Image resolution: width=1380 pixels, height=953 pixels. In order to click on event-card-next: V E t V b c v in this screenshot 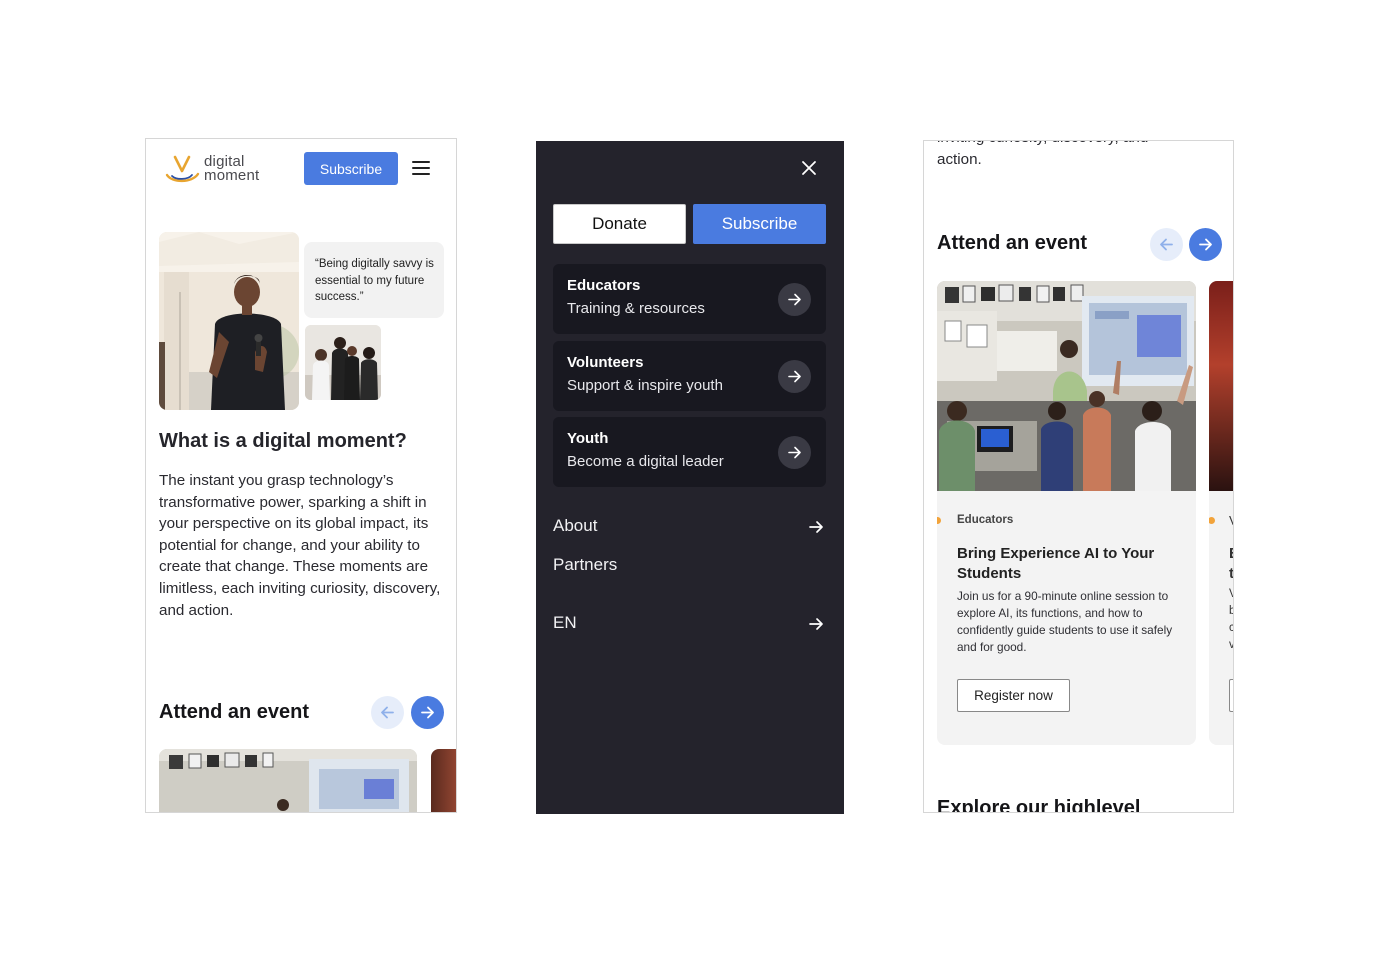, I will do `click(1221, 513)`.